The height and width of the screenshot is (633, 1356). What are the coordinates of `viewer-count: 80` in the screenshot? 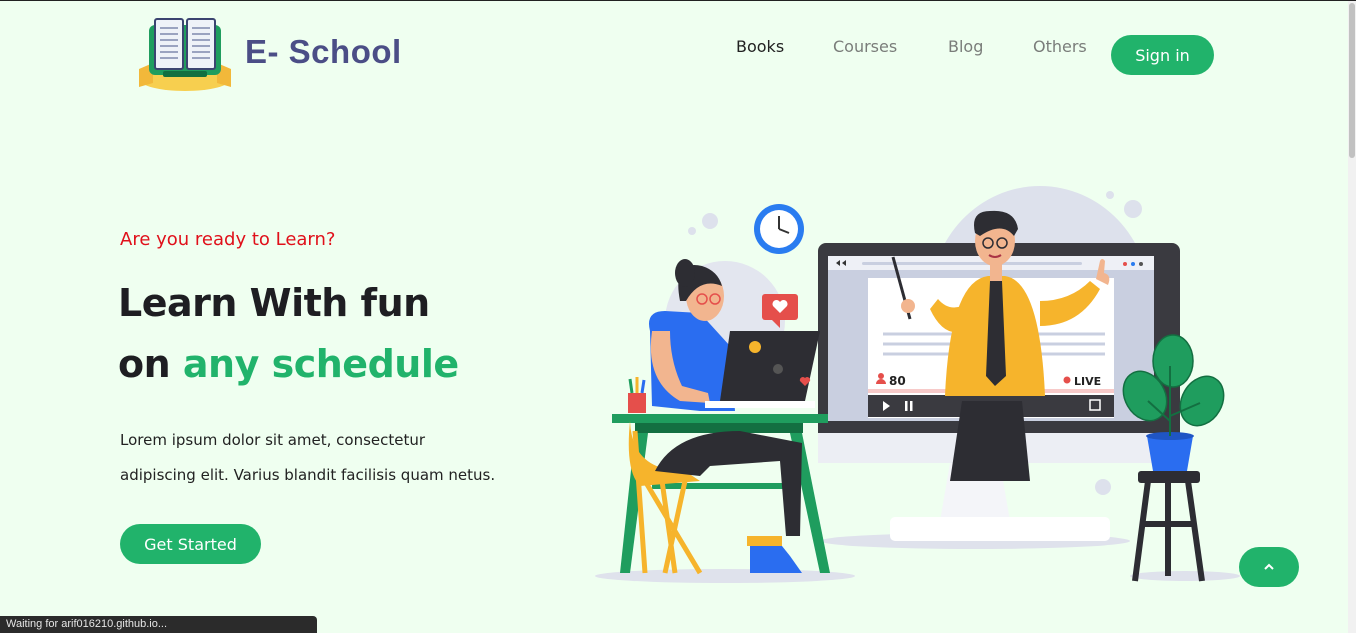 It's located at (897, 381).